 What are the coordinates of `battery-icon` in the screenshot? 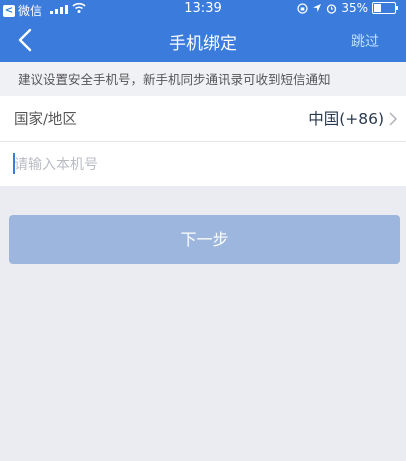 It's located at (385, 8).